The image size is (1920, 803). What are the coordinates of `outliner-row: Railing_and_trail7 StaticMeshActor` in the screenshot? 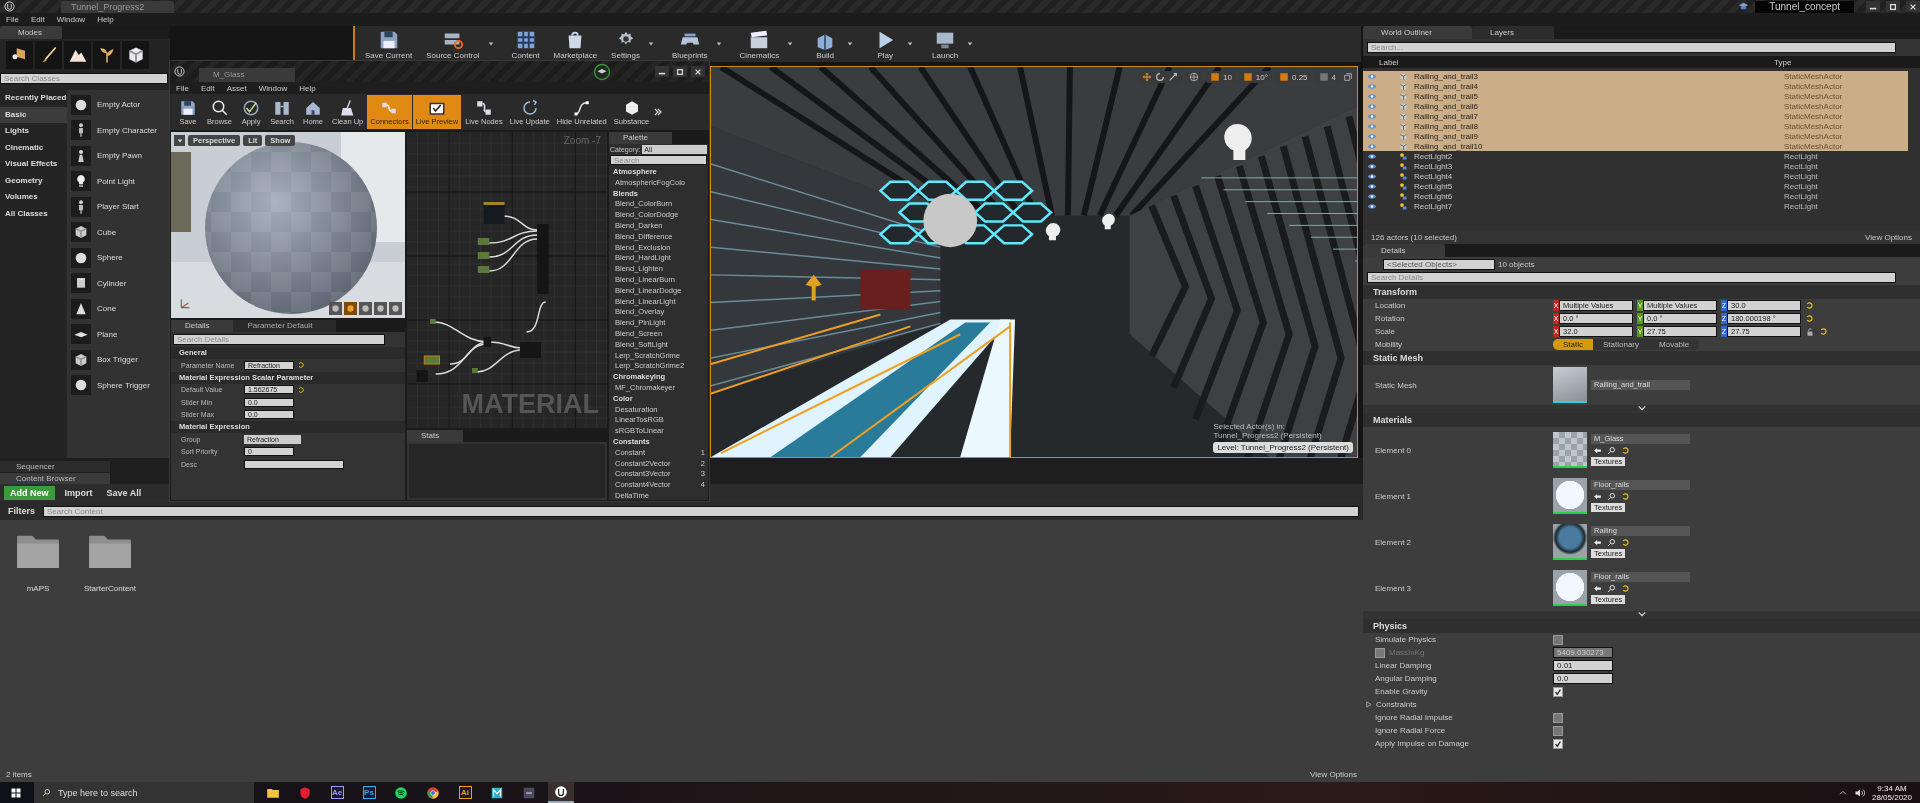 It's located at (1635, 116).